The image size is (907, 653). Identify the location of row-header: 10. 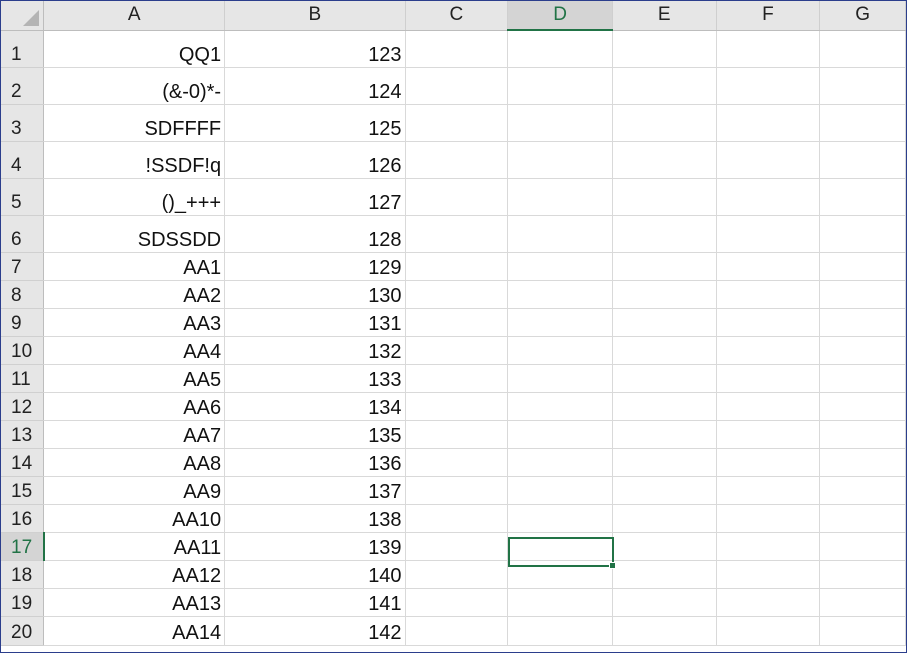
(23, 350).